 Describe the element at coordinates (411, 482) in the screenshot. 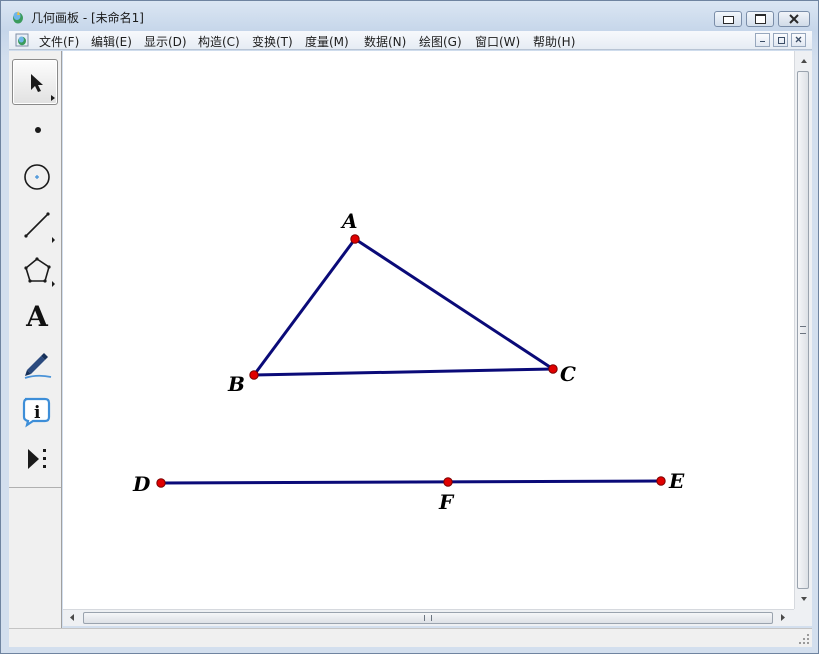

I see `segment-de` at that location.